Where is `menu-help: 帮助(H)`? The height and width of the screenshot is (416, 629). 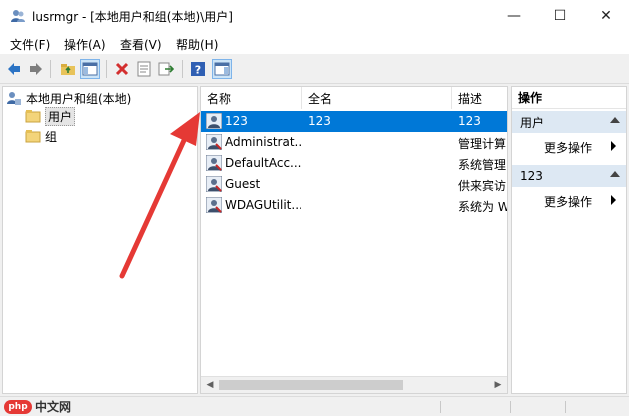
menu-help: 帮助(H) is located at coordinates (197, 44).